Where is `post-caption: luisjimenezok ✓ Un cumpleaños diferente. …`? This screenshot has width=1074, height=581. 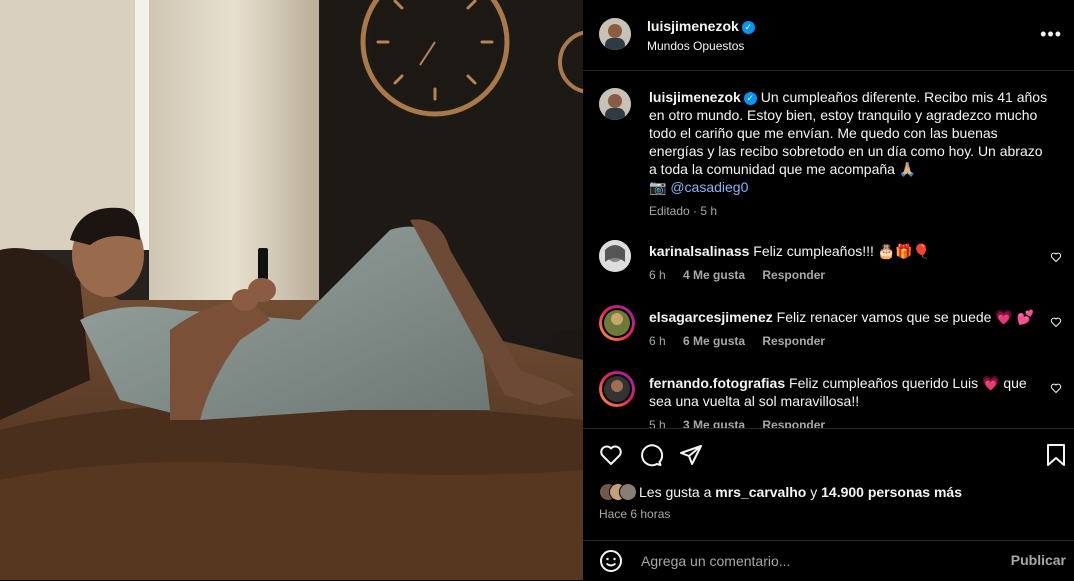 post-caption: luisjimenezok ✓ Un cumpleaños diferente. … is located at coordinates (849, 154).